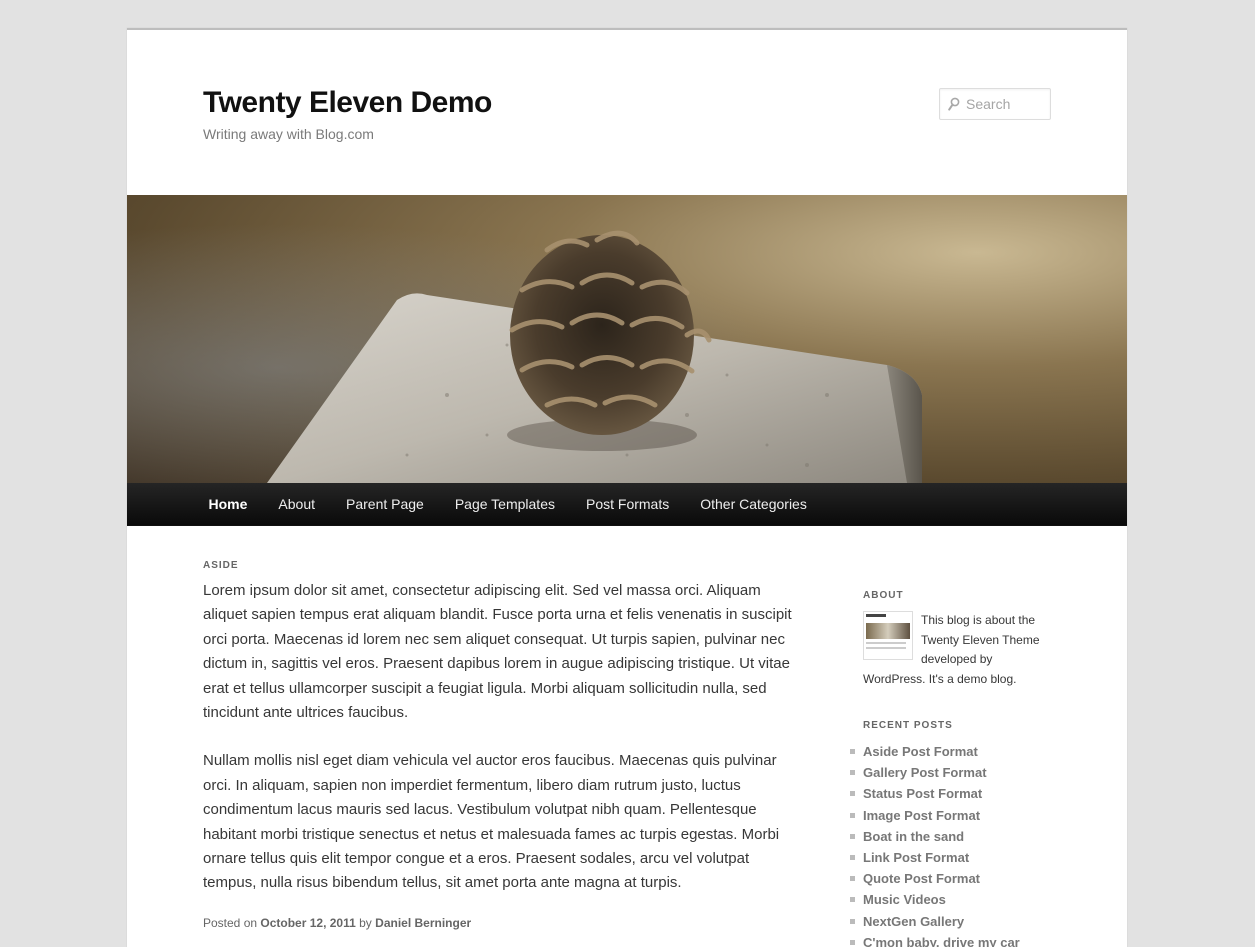  What do you see at coordinates (876, 615) in the screenshot?
I see `thumbnail-title-line` at bounding box center [876, 615].